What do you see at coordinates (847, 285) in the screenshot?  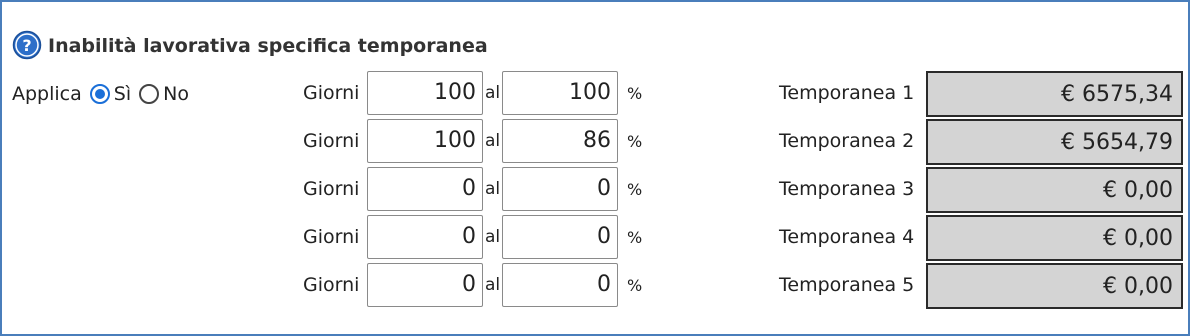 I see `temporanea-label: Temporanea 5` at bounding box center [847, 285].